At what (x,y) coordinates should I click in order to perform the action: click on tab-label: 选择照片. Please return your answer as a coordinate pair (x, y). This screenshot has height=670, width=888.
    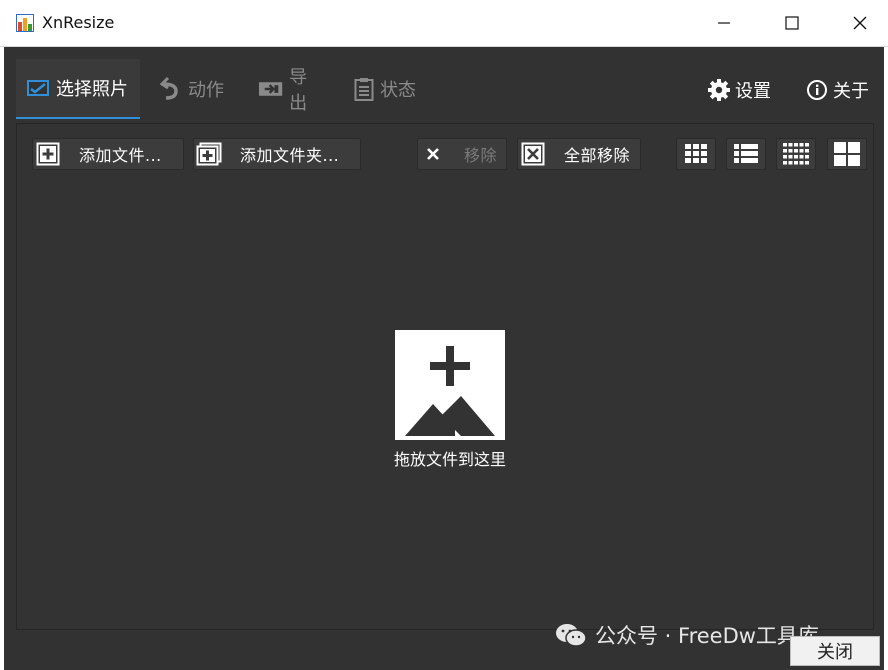
    Looking at the image, I should click on (92, 89).